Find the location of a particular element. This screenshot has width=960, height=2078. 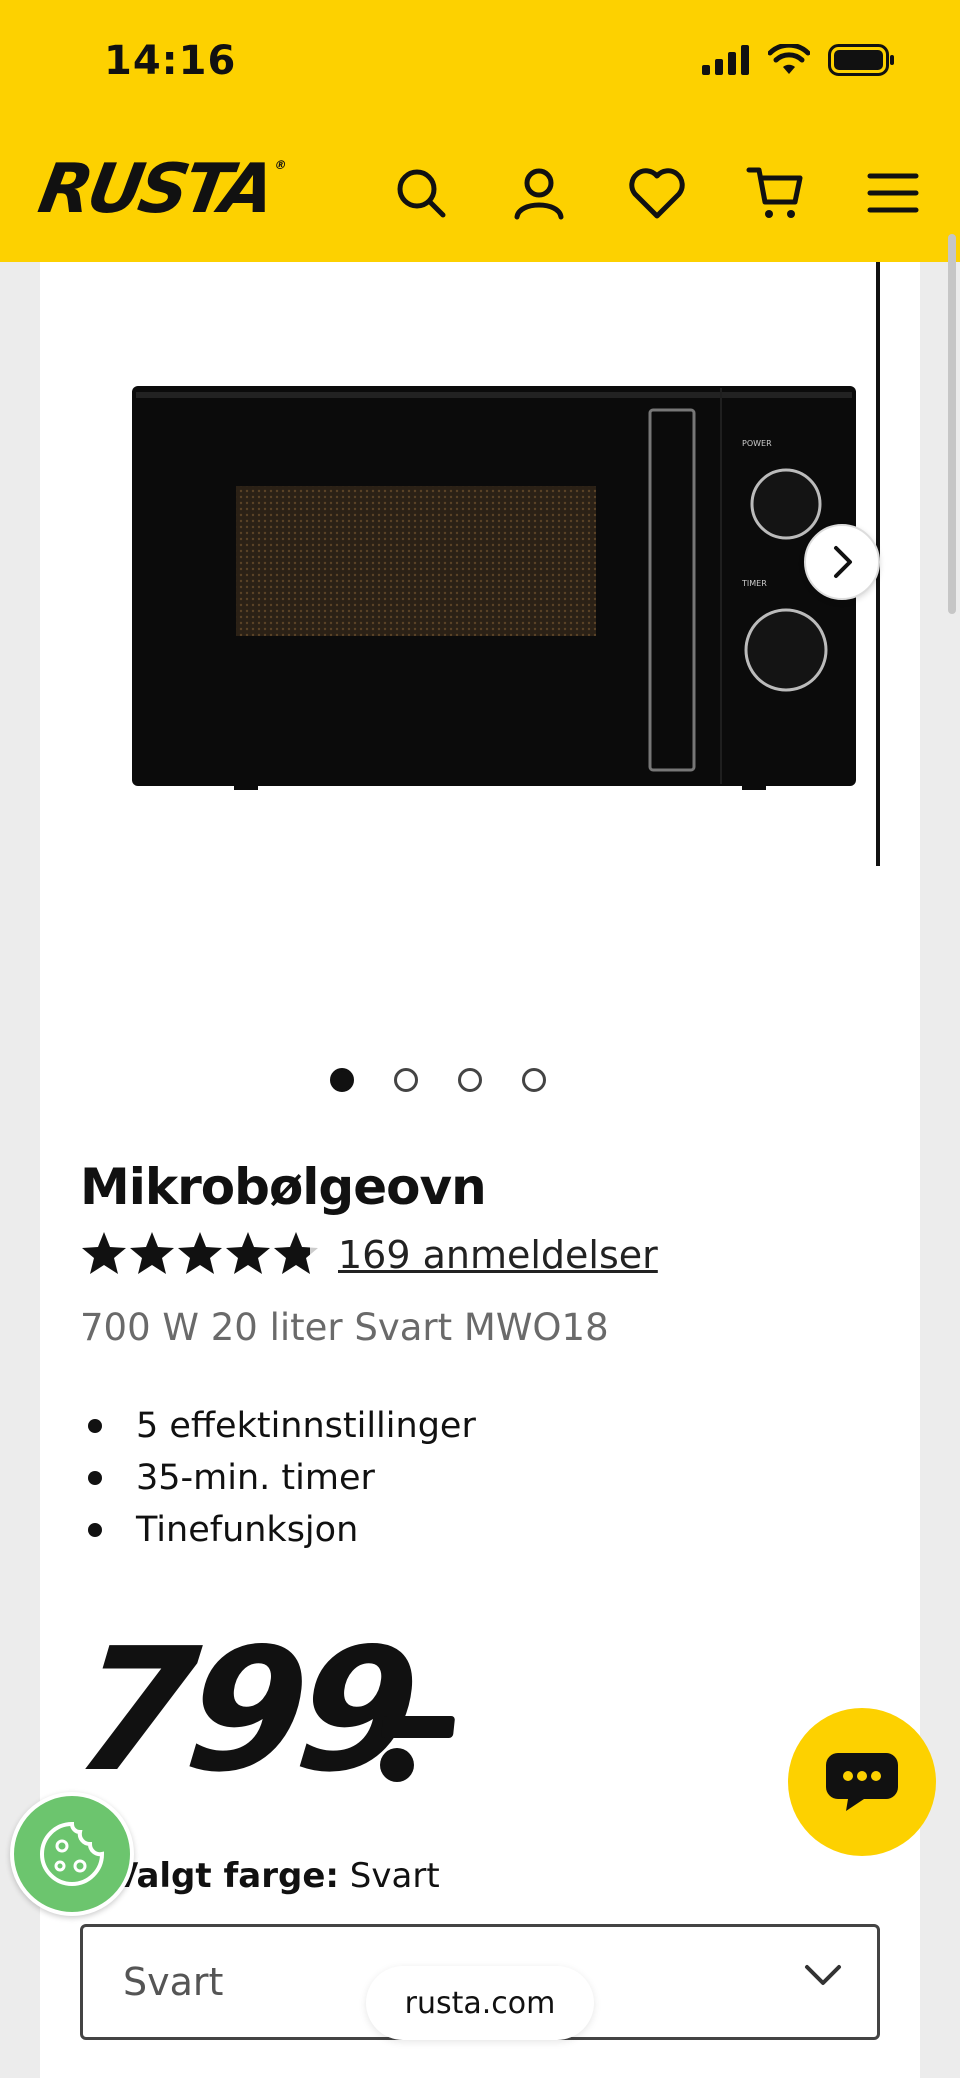

product-price: 799 is located at coordinates (243, 1711).